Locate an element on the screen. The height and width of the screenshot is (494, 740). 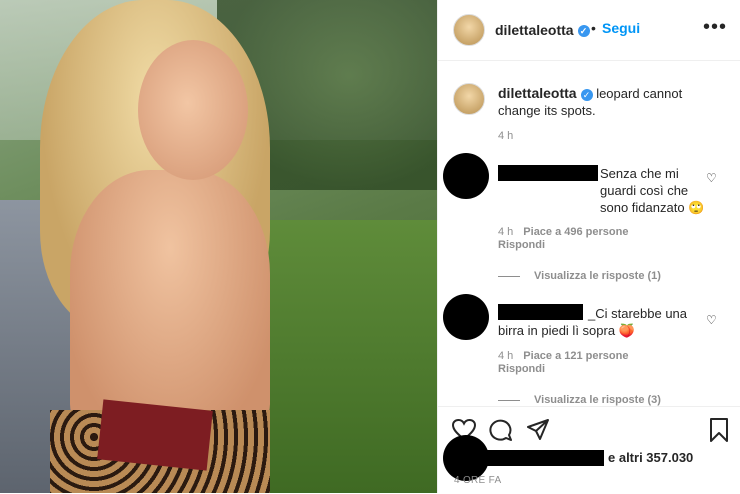
comment-likes: Piace a 121 persone is located at coordinates (575, 356).